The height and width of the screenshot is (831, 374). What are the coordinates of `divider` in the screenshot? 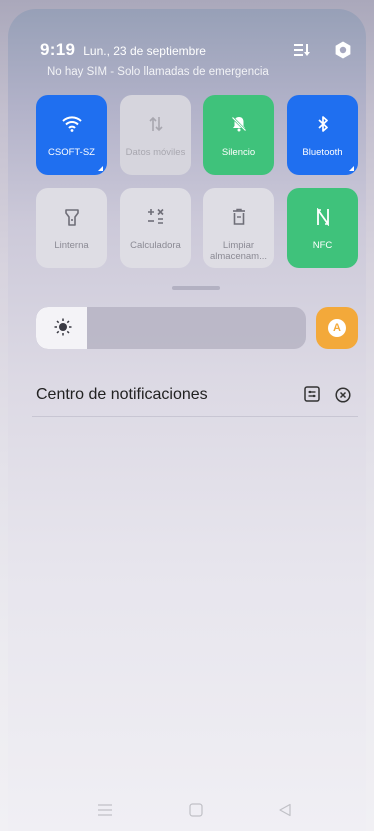 It's located at (195, 416).